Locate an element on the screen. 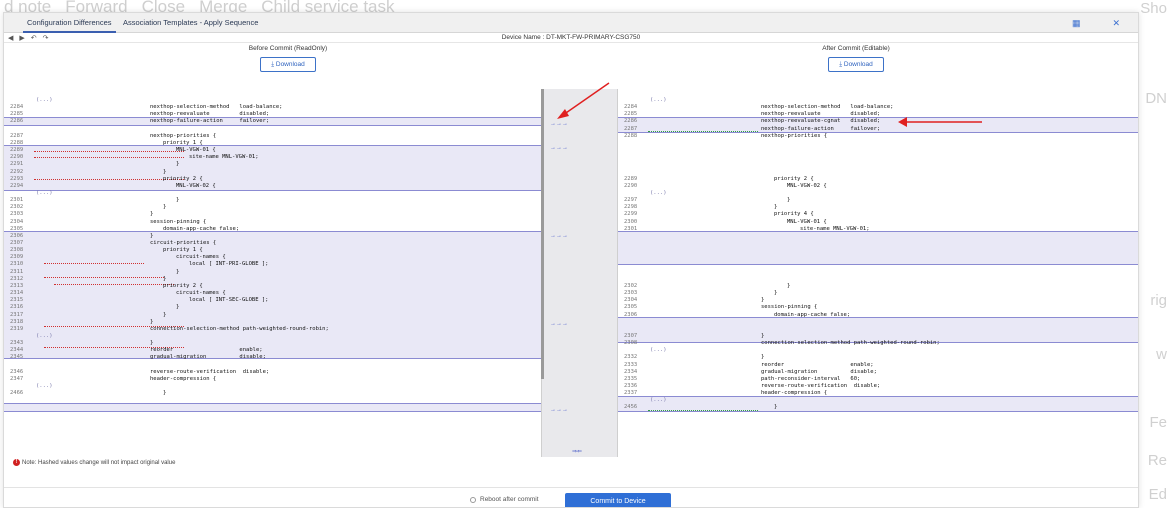 This screenshot has height=508, width=1167. close-icon: ✕ is located at coordinates (1116, 23).